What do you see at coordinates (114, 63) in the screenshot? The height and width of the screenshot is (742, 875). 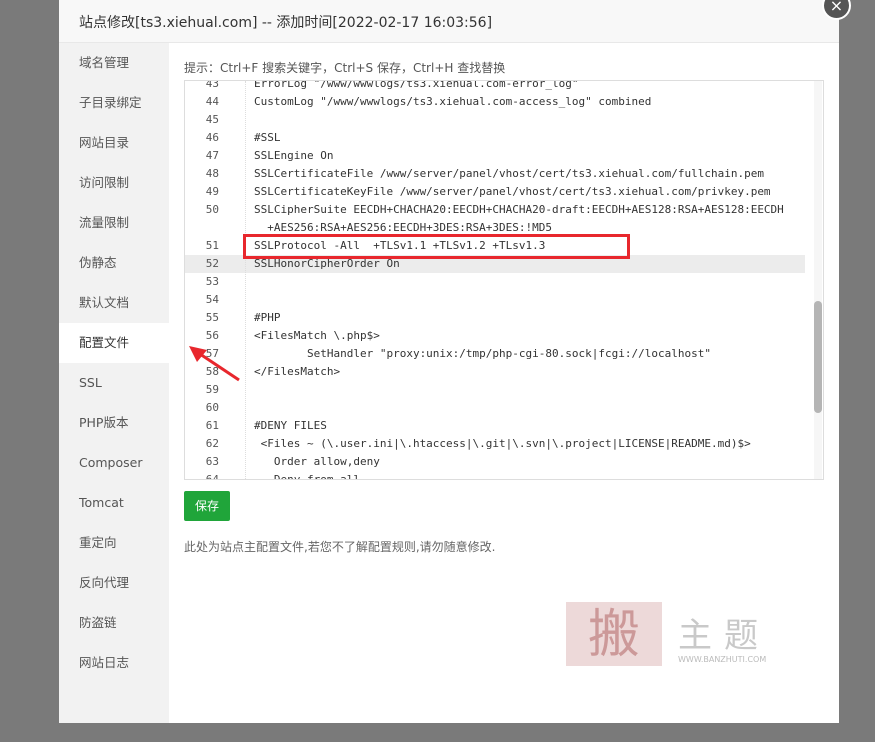 I see `sidebar-item: 域名管理` at bounding box center [114, 63].